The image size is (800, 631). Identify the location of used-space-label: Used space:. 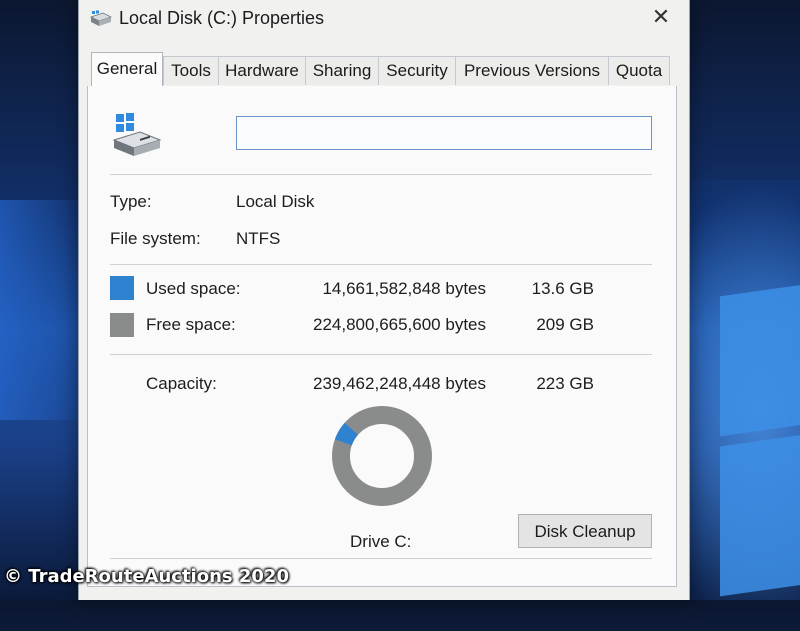
(193, 288).